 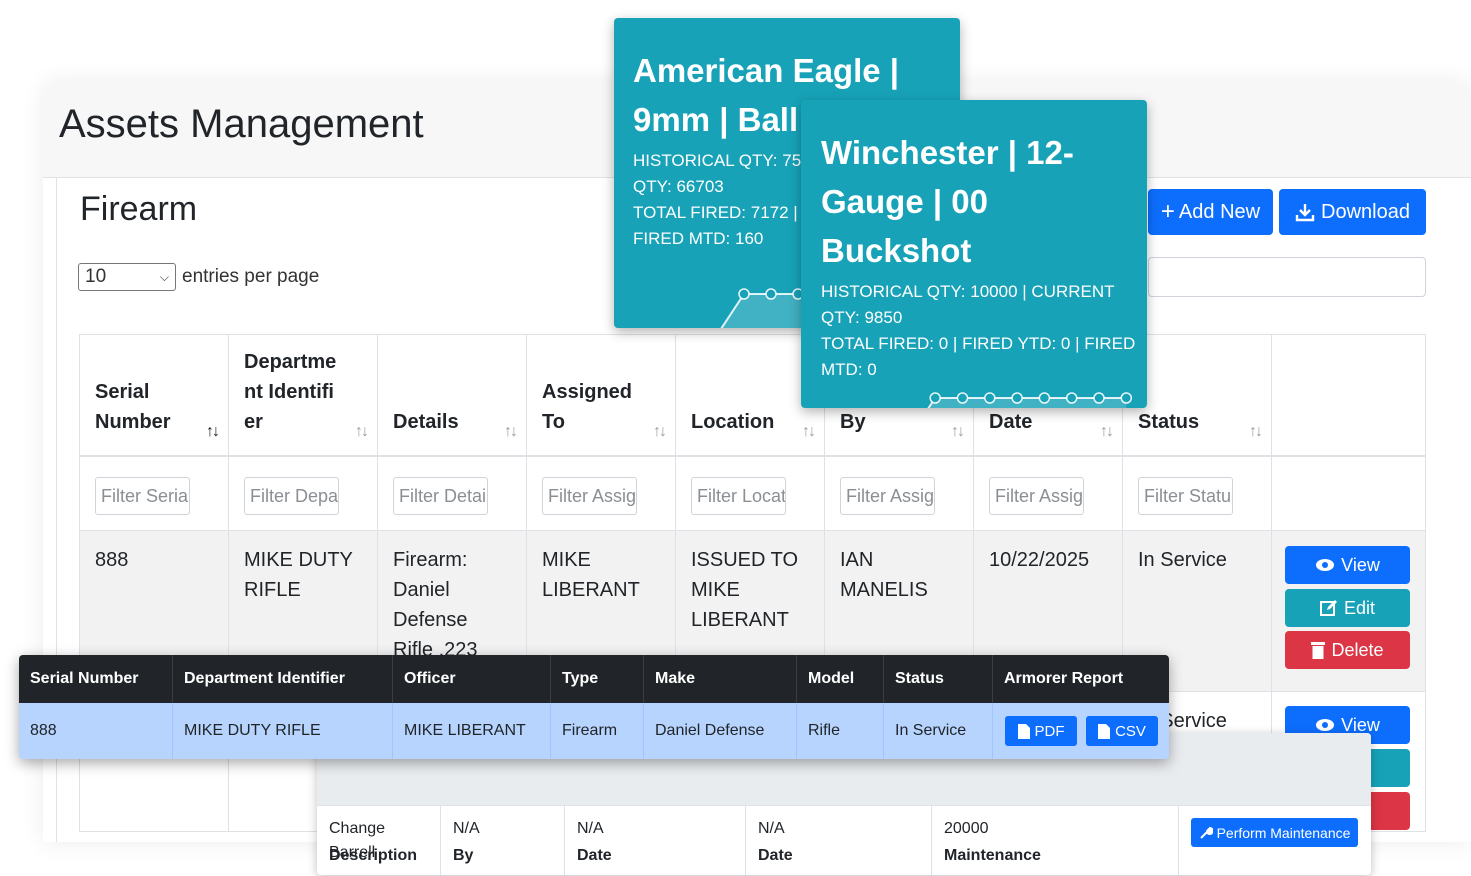 What do you see at coordinates (139, 209) in the screenshot?
I see `section-title: Firearm` at bounding box center [139, 209].